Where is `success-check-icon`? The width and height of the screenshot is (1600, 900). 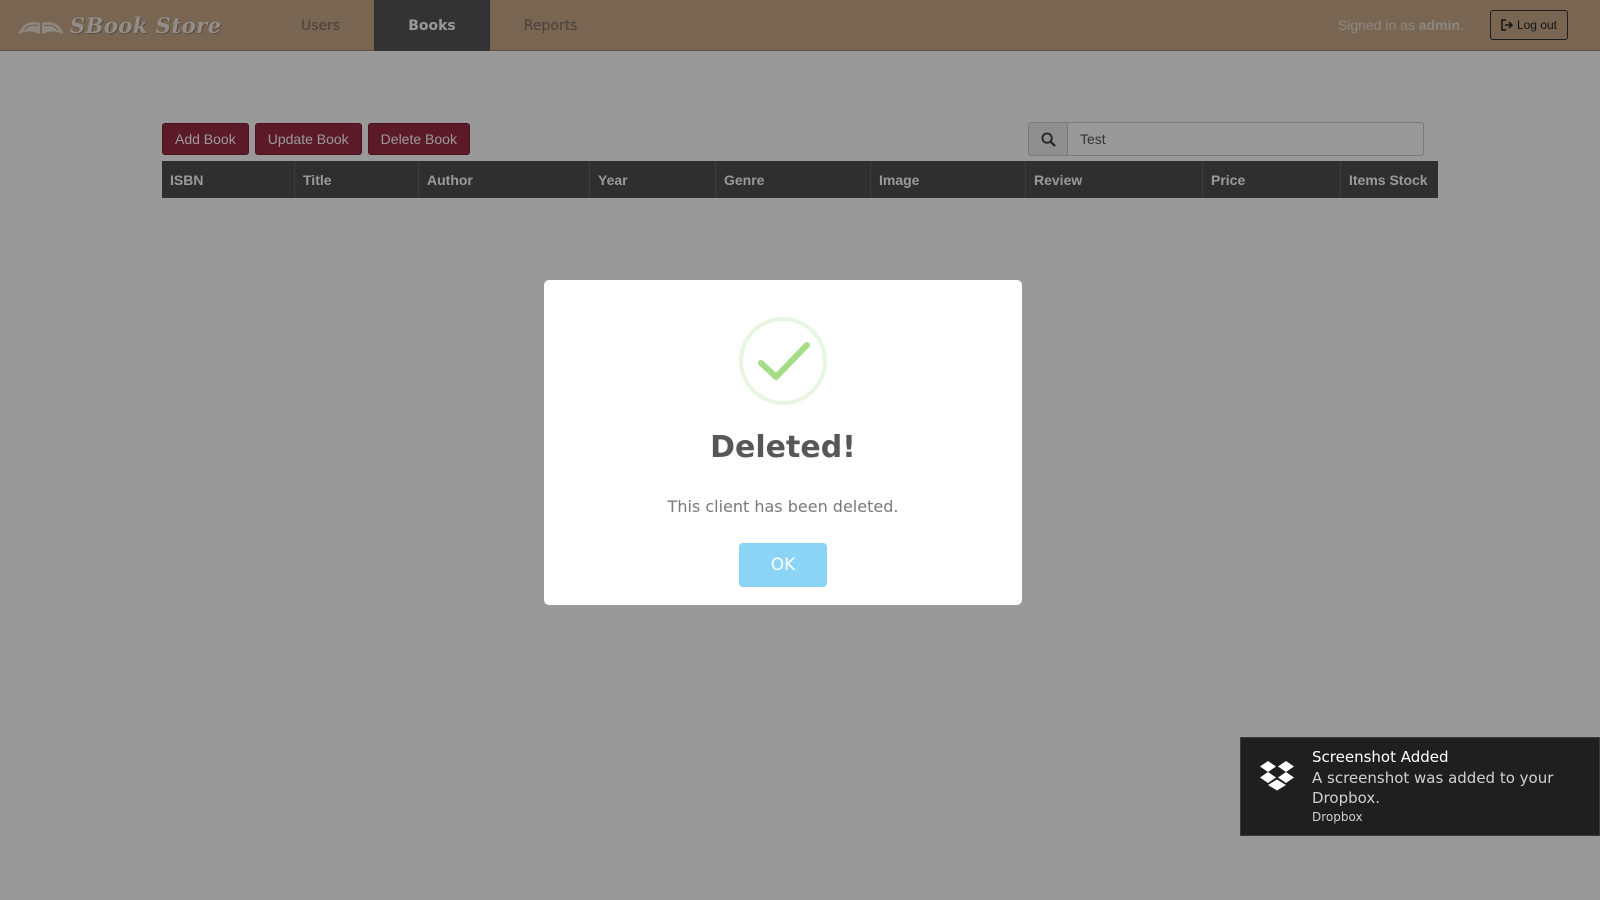
success-check-icon is located at coordinates (783, 361).